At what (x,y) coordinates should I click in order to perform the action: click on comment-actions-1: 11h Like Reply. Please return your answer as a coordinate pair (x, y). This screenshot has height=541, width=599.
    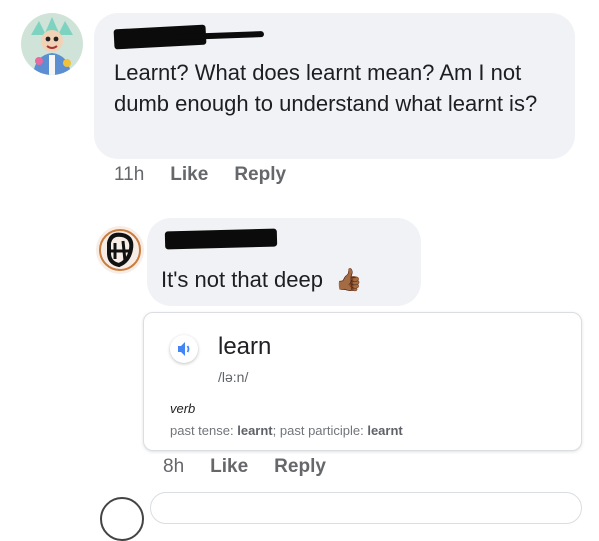
    Looking at the image, I should click on (200, 175).